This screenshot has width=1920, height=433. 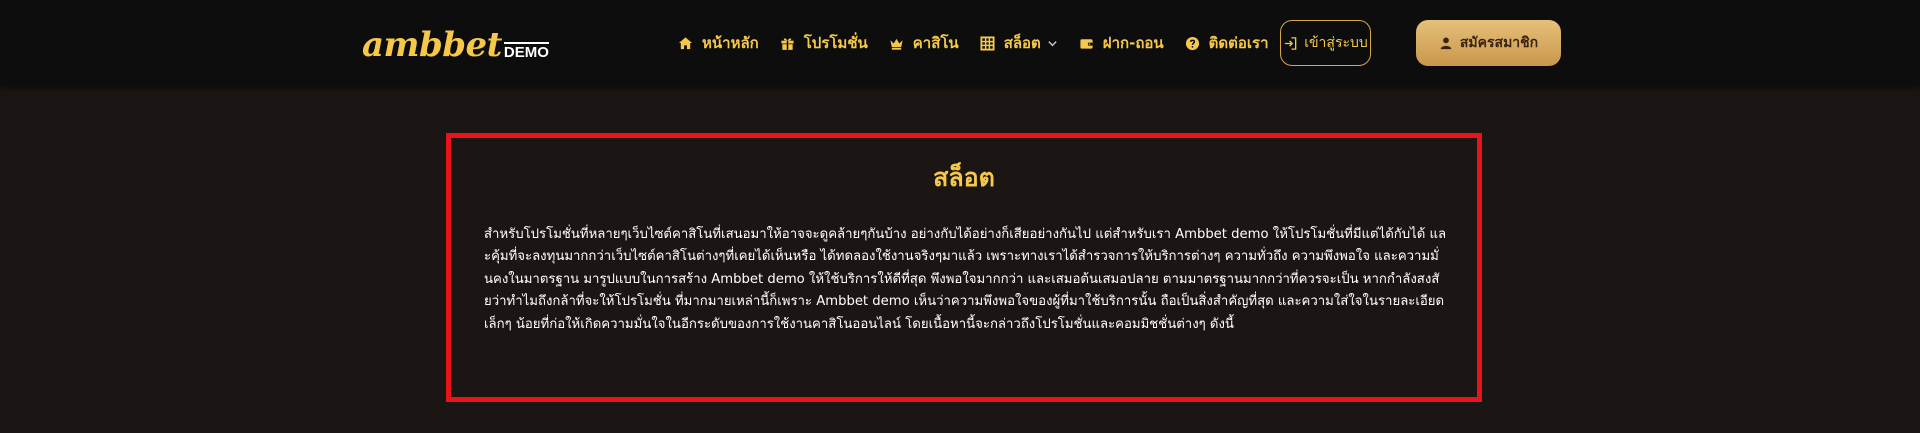 What do you see at coordinates (1133, 43) in the screenshot?
I see `nav-item-label: ฝาก-ถอน` at bounding box center [1133, 43].